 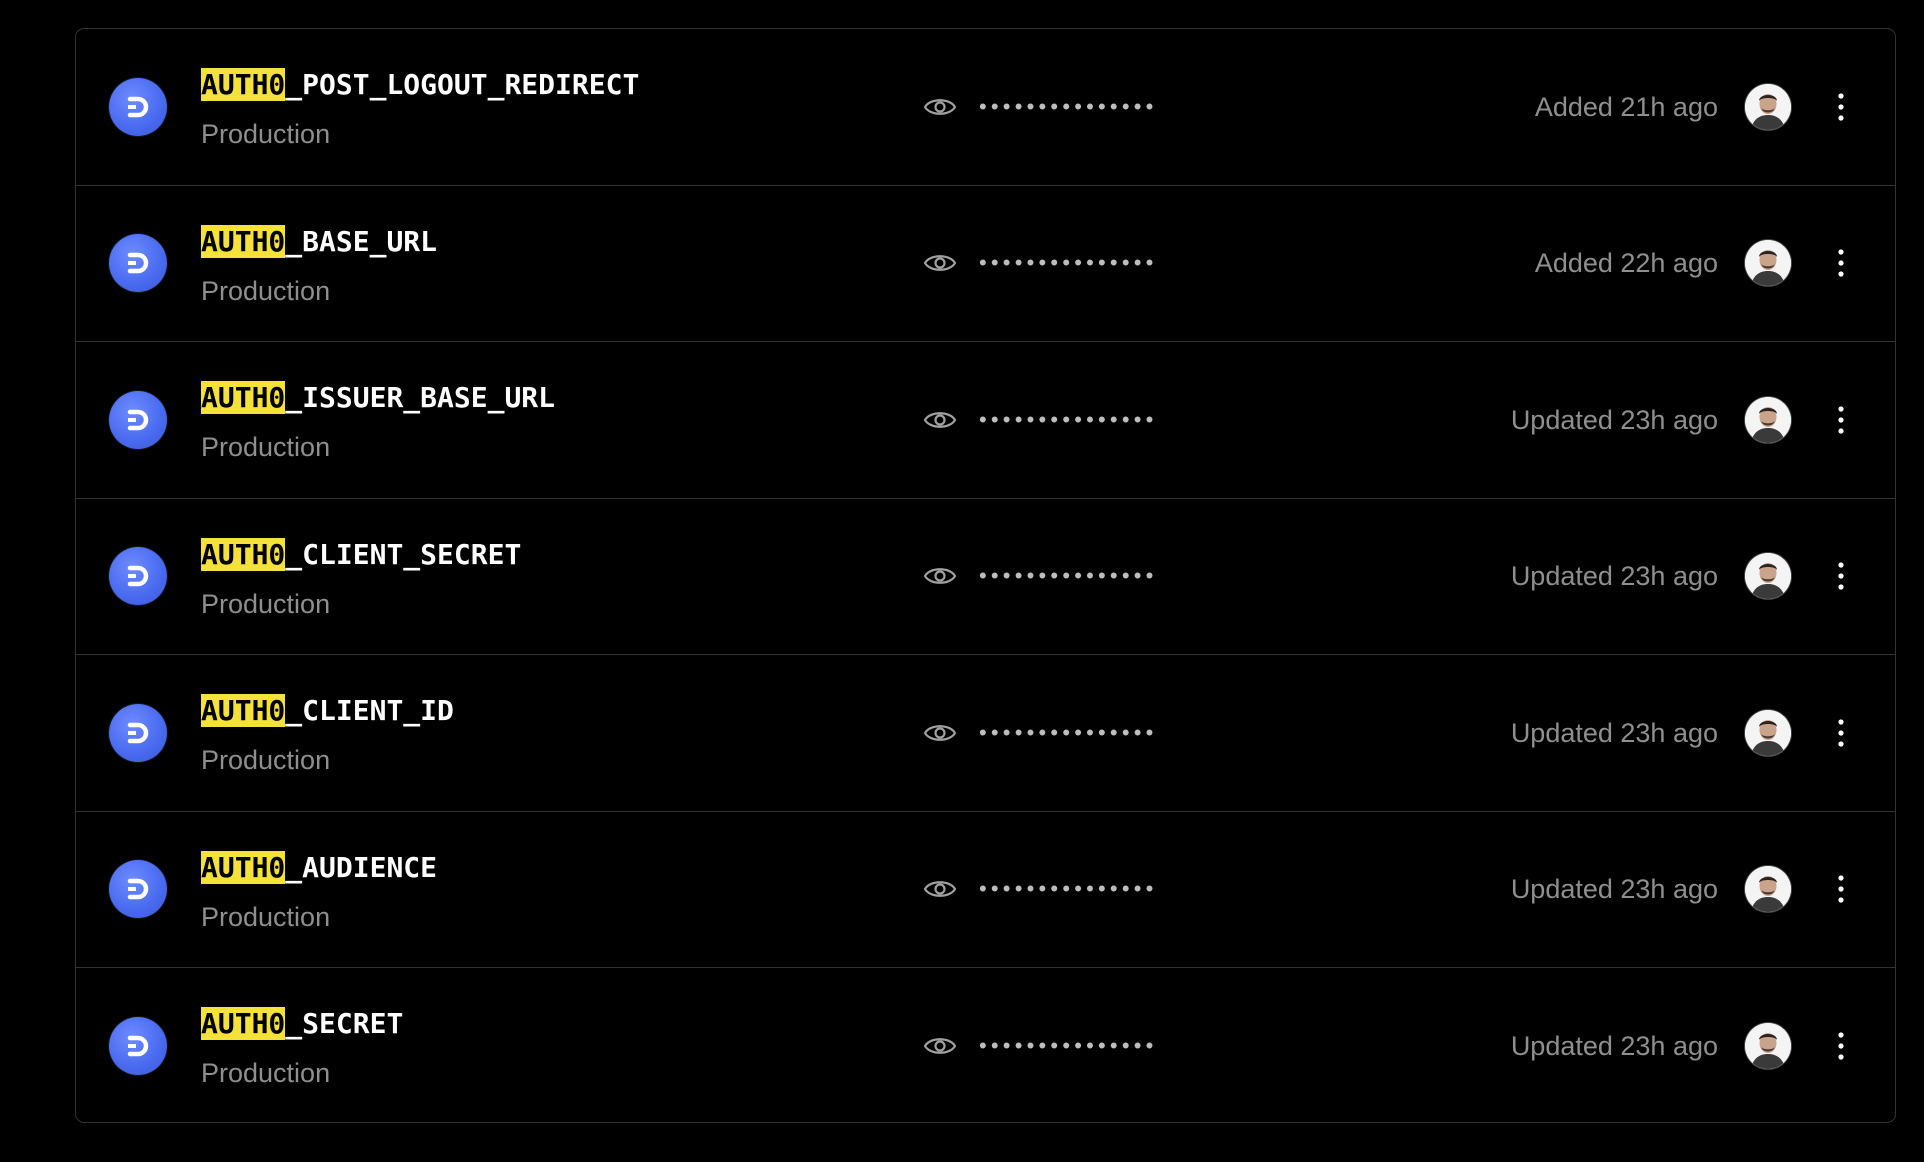 I want to click on env-var-key-suffix: _ISSUER_BASE_URL, so click(x=420, y=397).